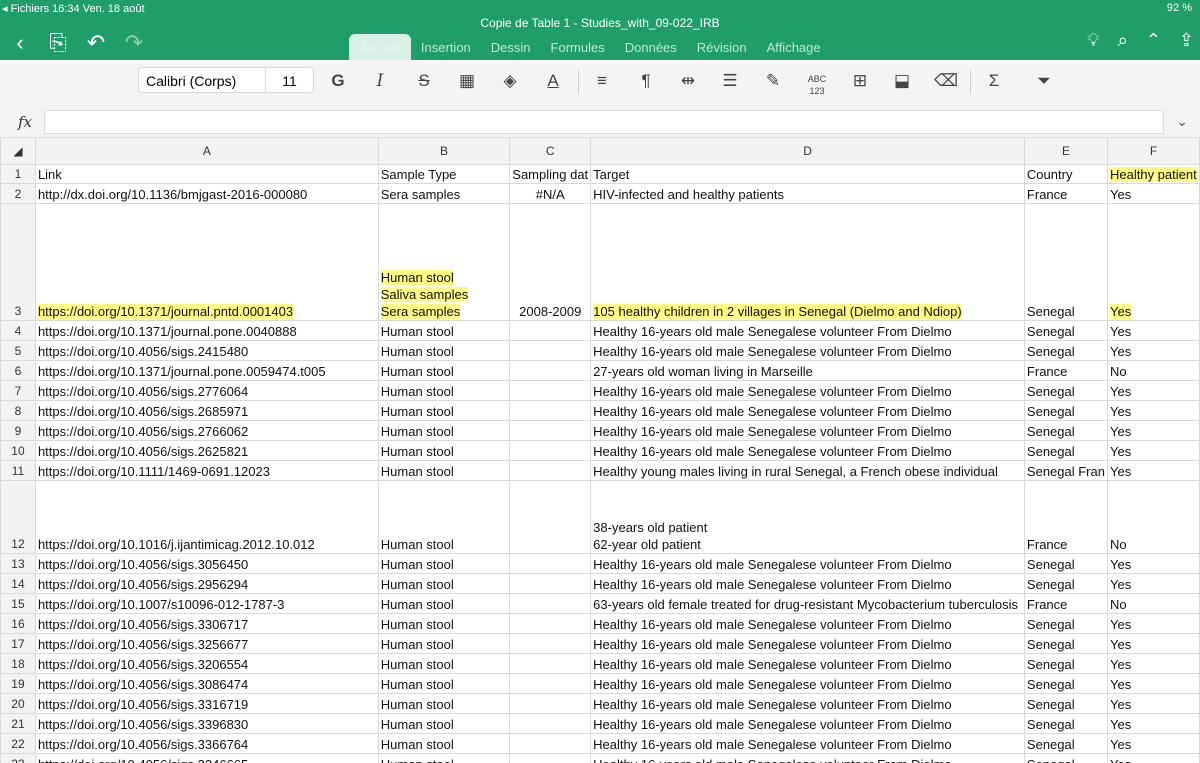 This screenshot has height=763, width=1200. I want to click on cell: Healthy patient, so click(1153, 174).